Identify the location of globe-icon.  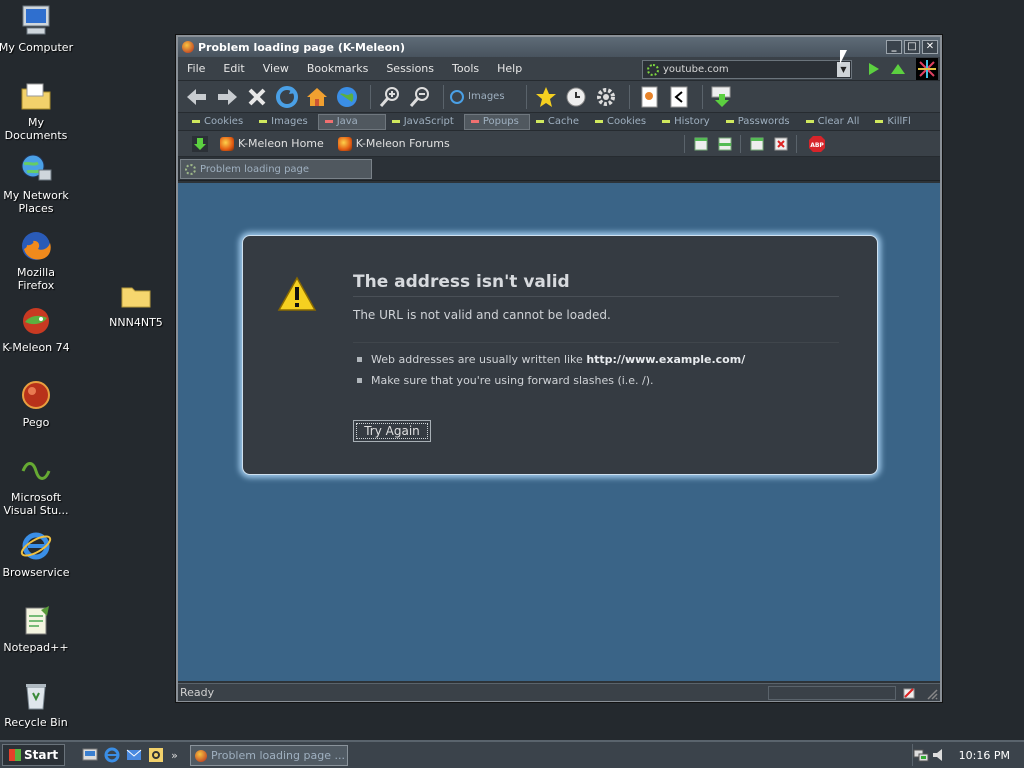
(347, 97).